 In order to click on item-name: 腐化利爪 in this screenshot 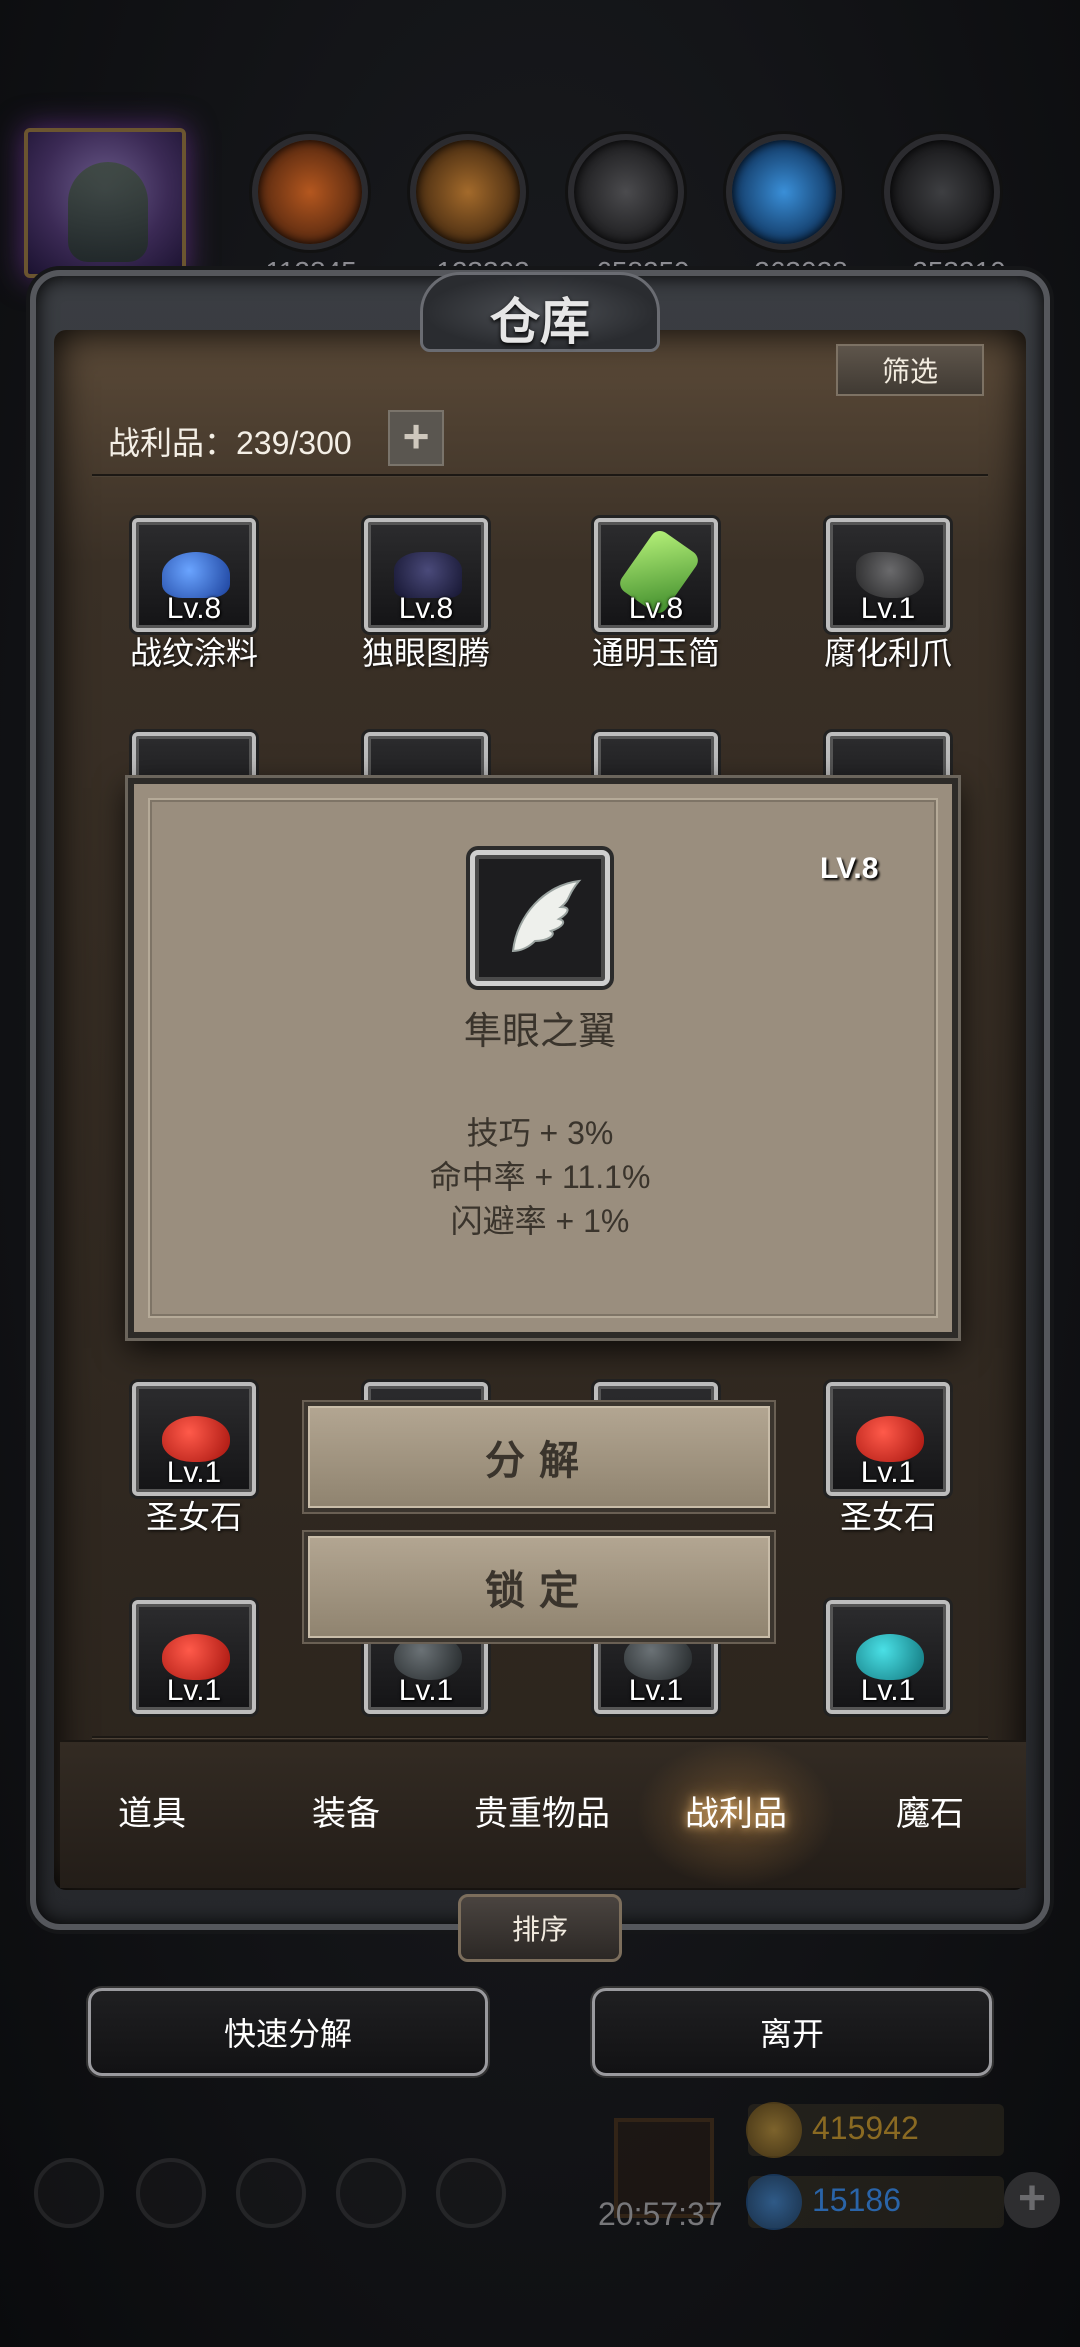, I will do `click(887, 653)`.